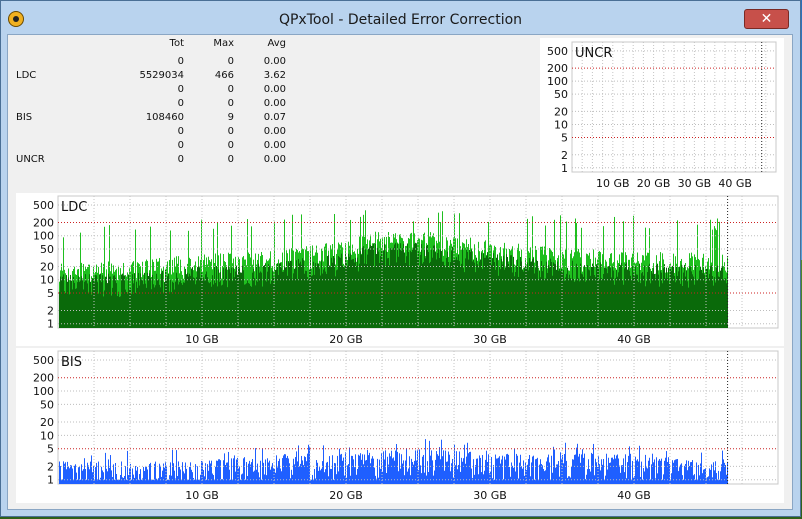 The width and height of the screenshot is (802, 519). What do you see at coordinates (766, 19) in the screenshot?
I see `close-button: ✕` at bounding box center [766, 19].